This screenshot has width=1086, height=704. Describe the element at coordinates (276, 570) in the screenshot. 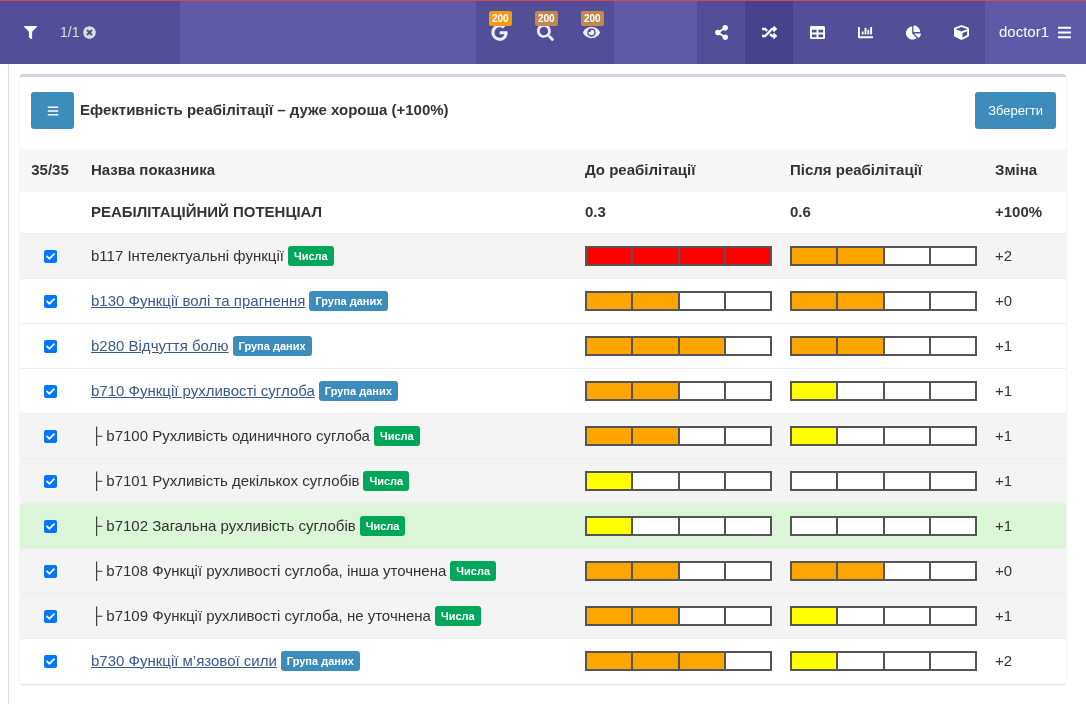

I see `indicator-name: b7108 Функції рухливості суглоба, інша уточнена` at that location.